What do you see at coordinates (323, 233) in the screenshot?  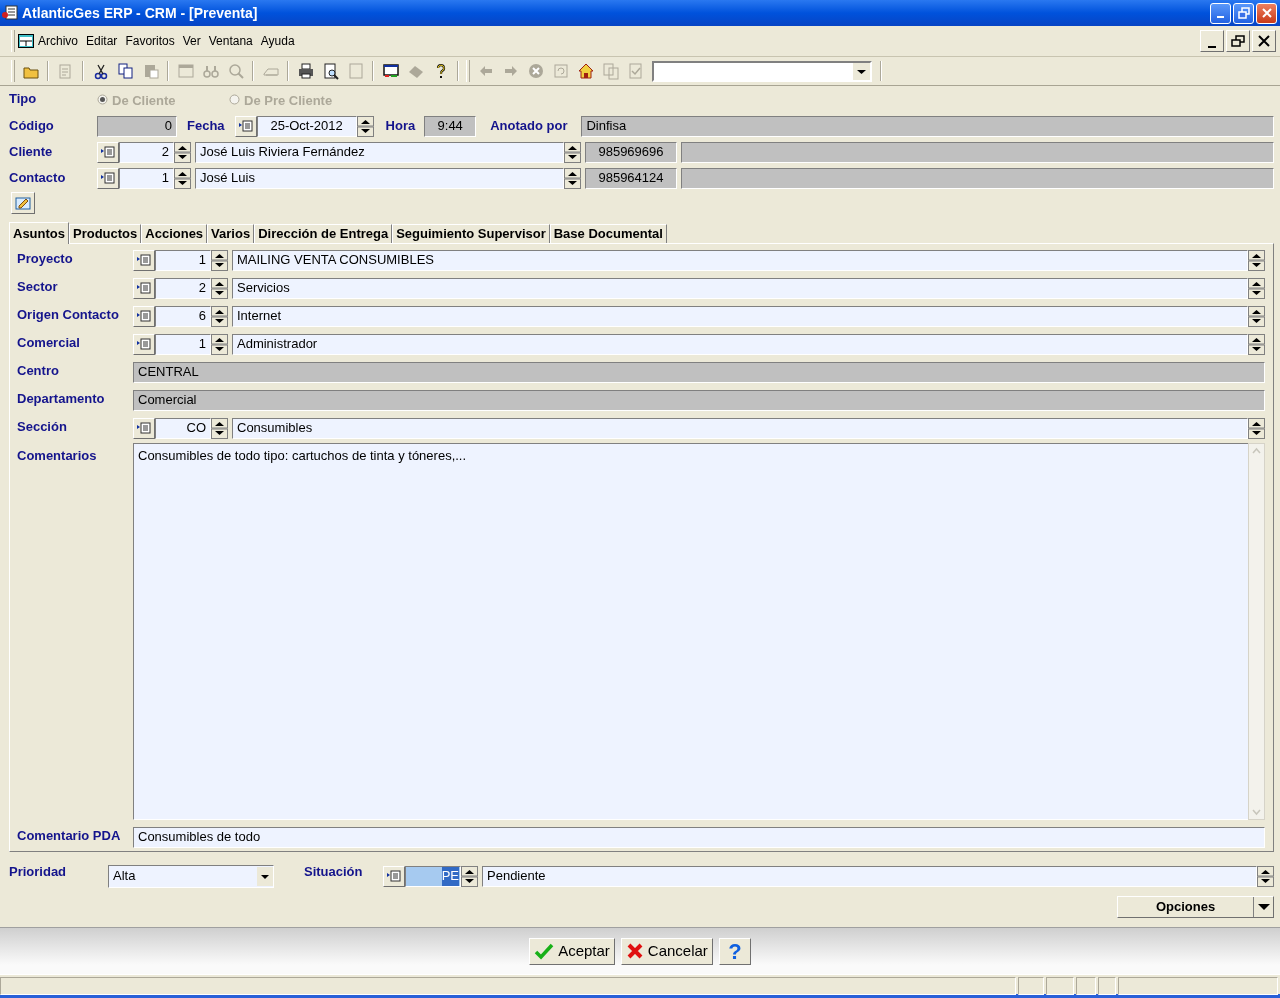 I see `tab: Dirección de Entrega` at bounding box center [323, 233].